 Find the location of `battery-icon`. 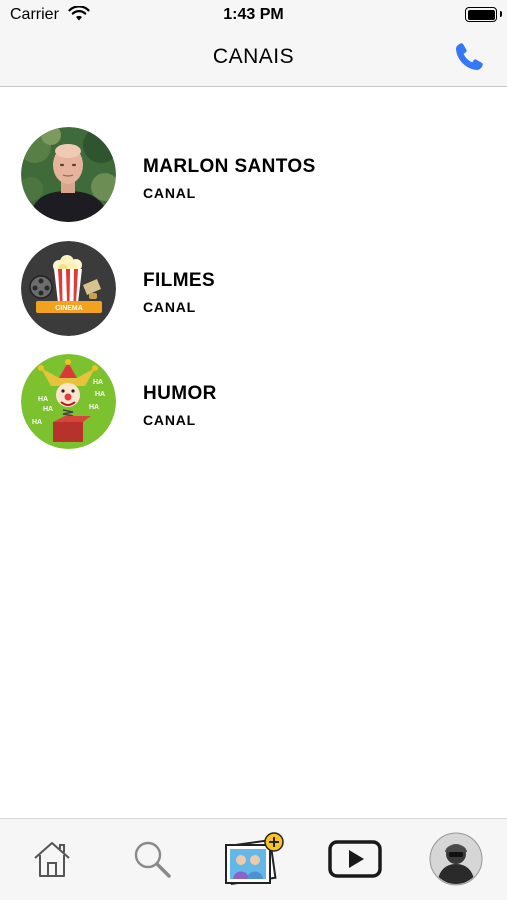

battery-icon is located at coordinates (481, 14).